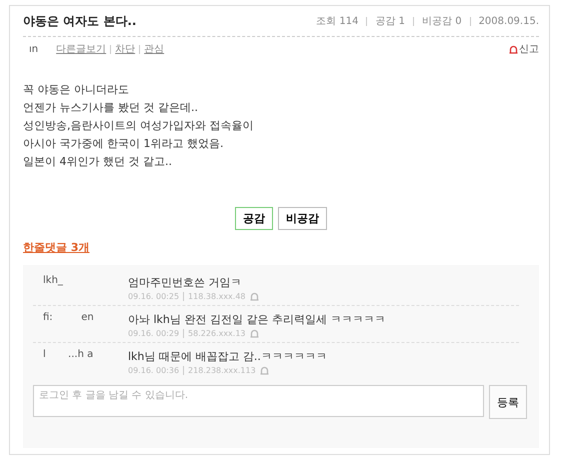 Image resolution: width=565 pixels, height=460 pixels. Describe the element at coordinates (222, 370) in the screenshot. I see `comment-ip: 218.238.xxx.113` at that location.